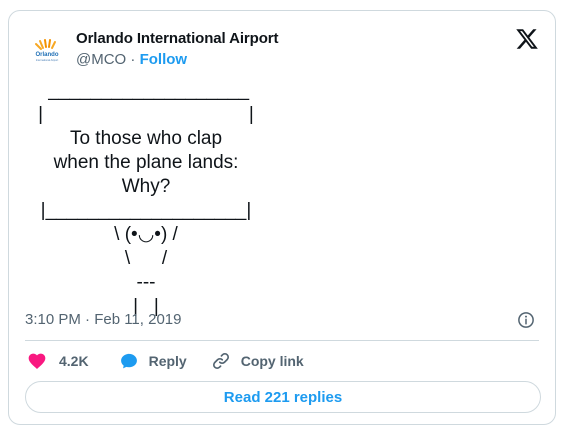 The height and width of the screenshot is (437, 565). Describe the element at coordinates (272, 361) in the screenshot. I see `copy-link-label: Copy link` at that location.